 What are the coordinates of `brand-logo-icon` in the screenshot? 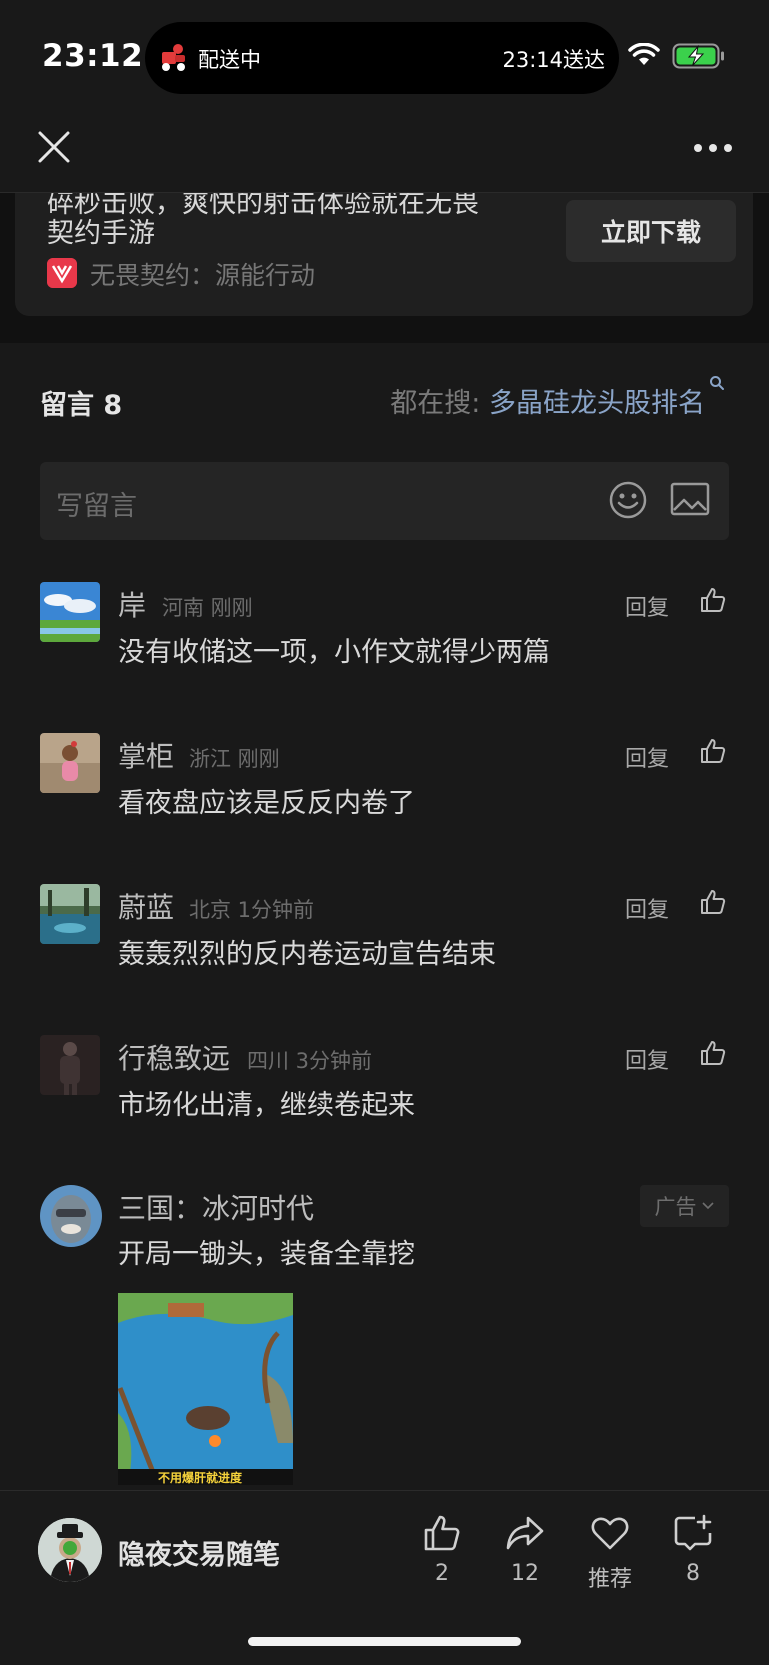 It's located at (62, 273).